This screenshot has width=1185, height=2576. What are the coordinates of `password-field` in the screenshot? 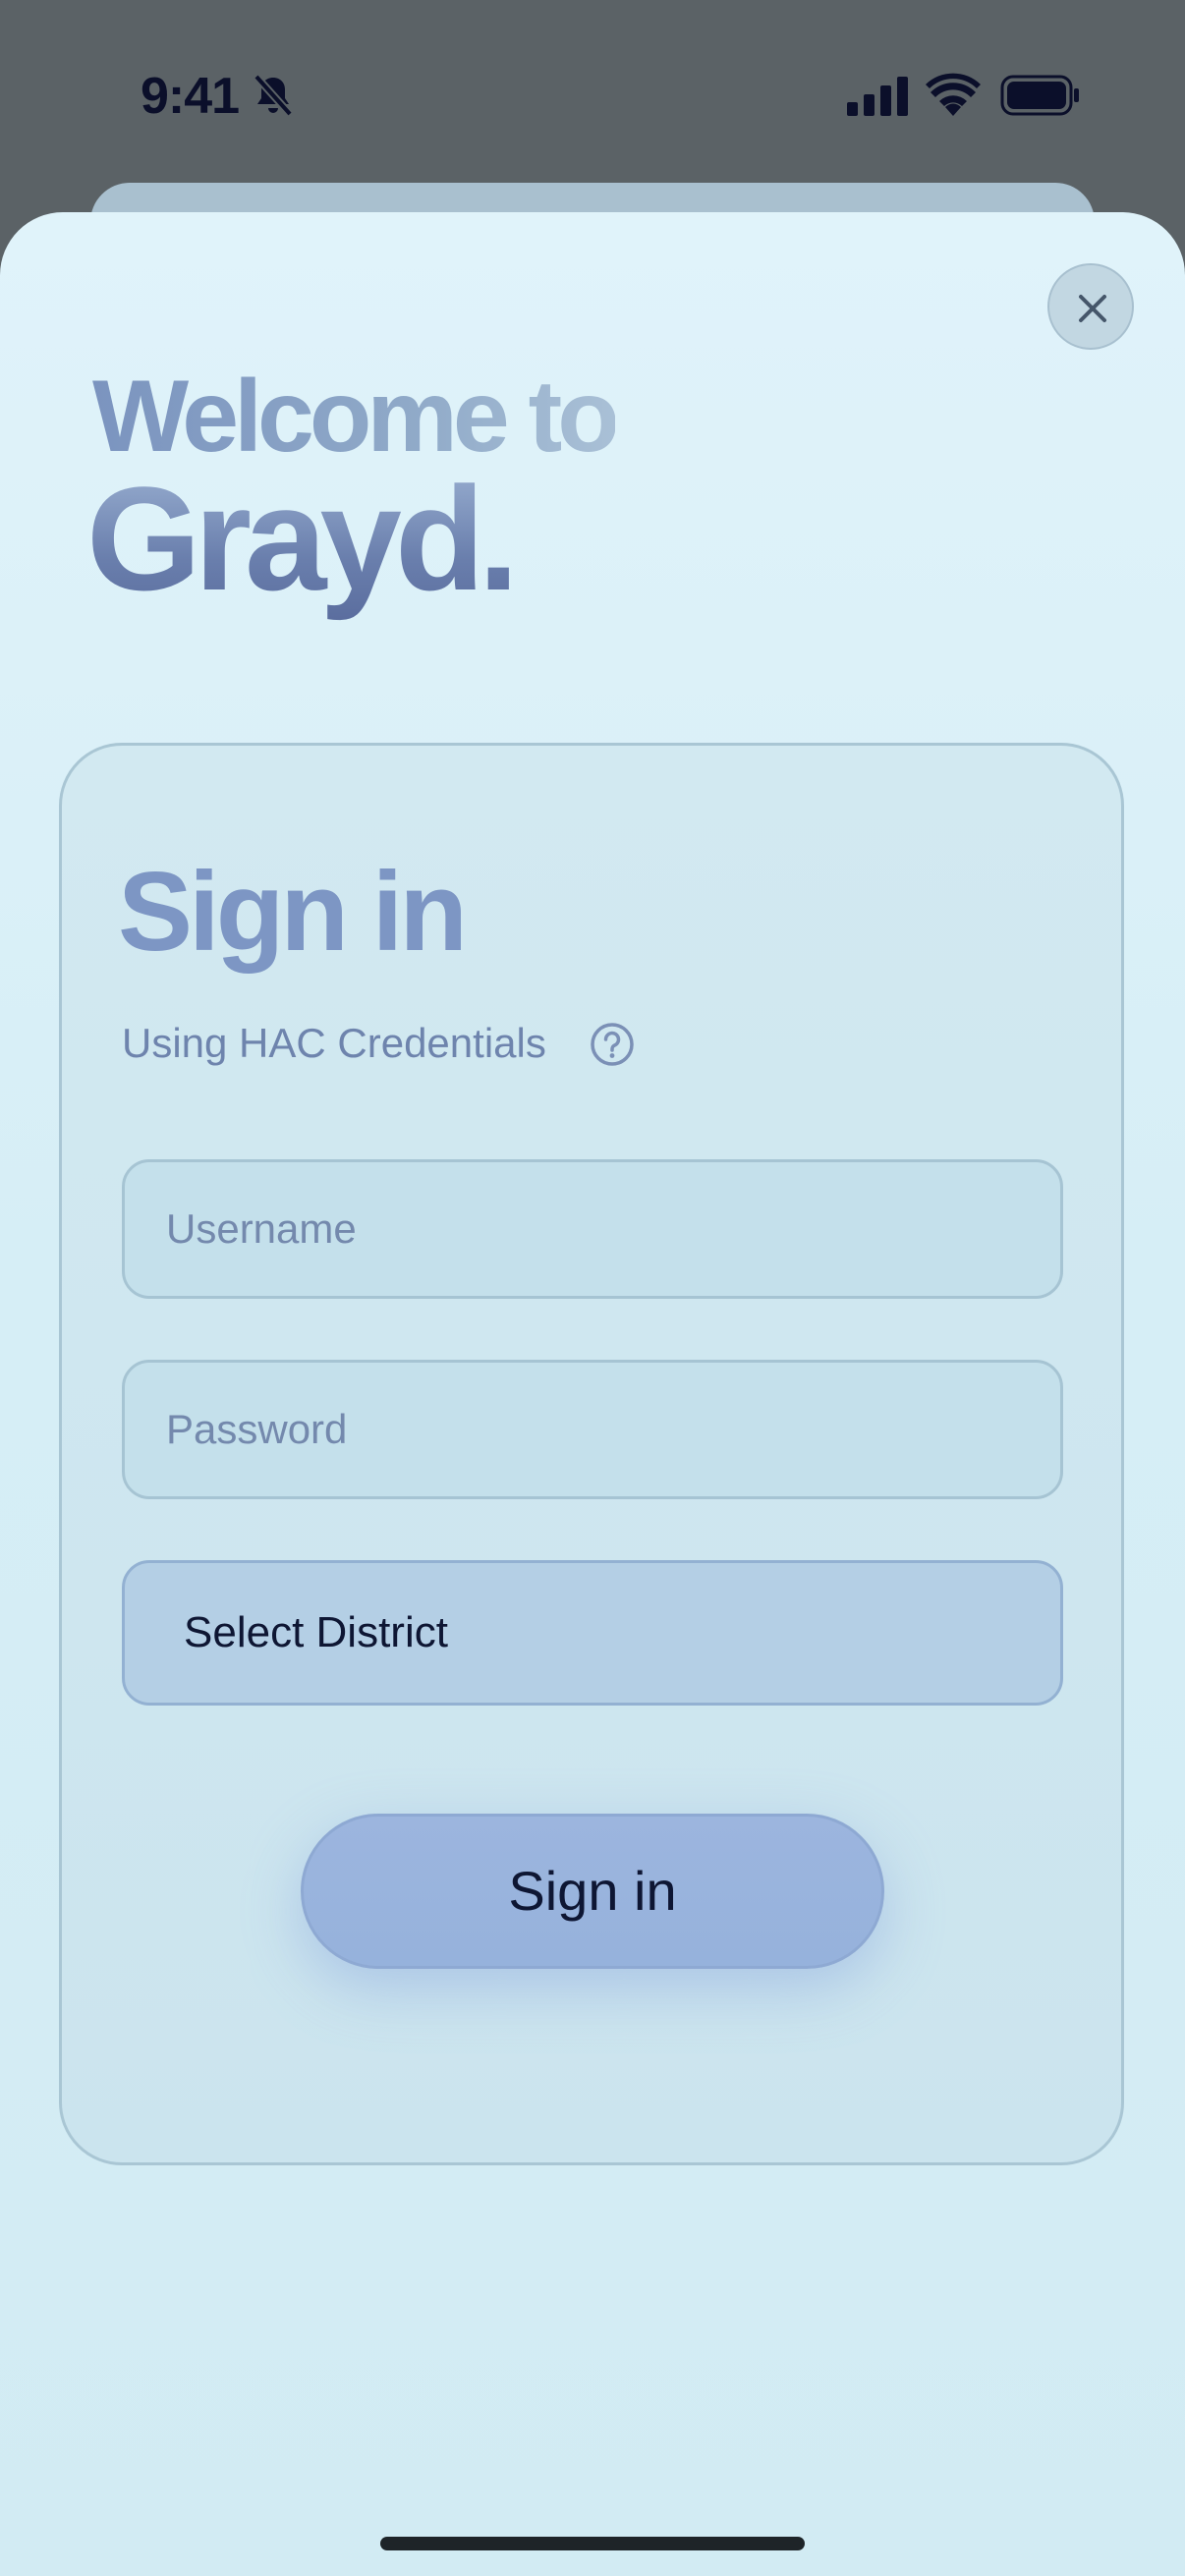 It's located at (592, 1429).